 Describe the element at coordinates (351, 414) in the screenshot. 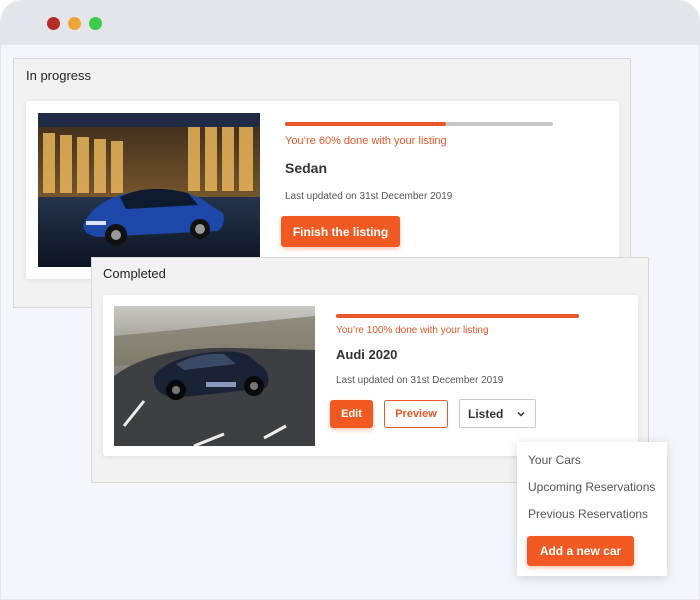

I see `edit-button: Edit` at that location.